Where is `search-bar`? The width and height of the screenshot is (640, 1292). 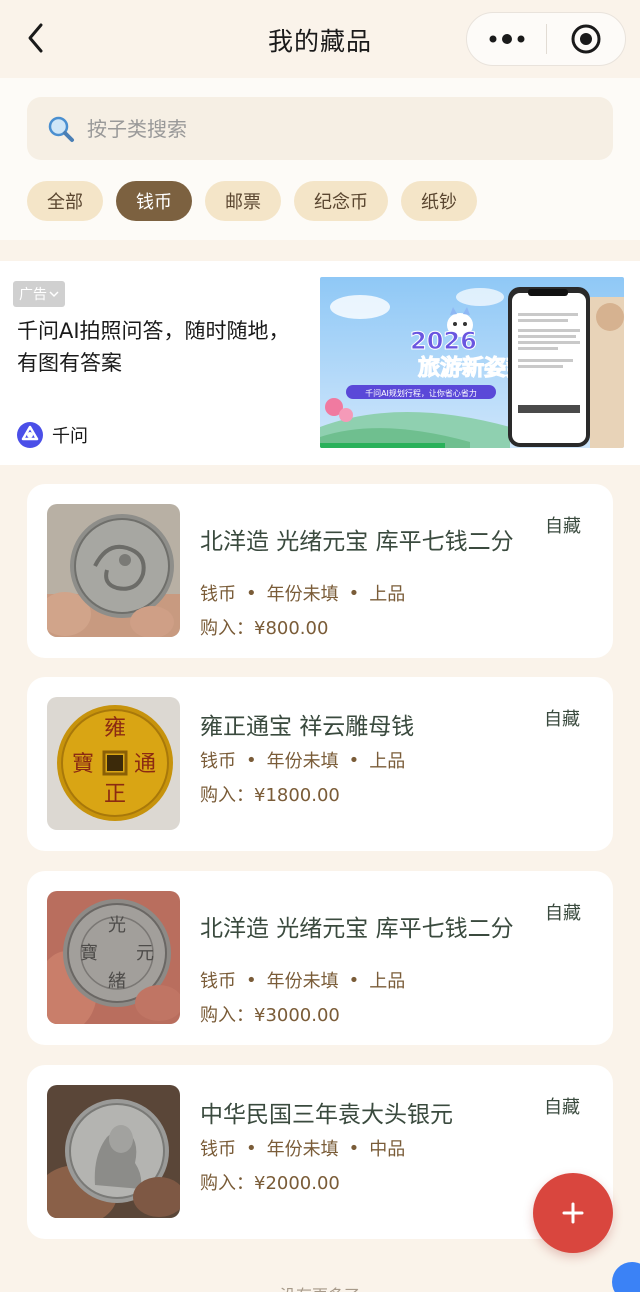
search-bar is located at coordinates (320, 128).